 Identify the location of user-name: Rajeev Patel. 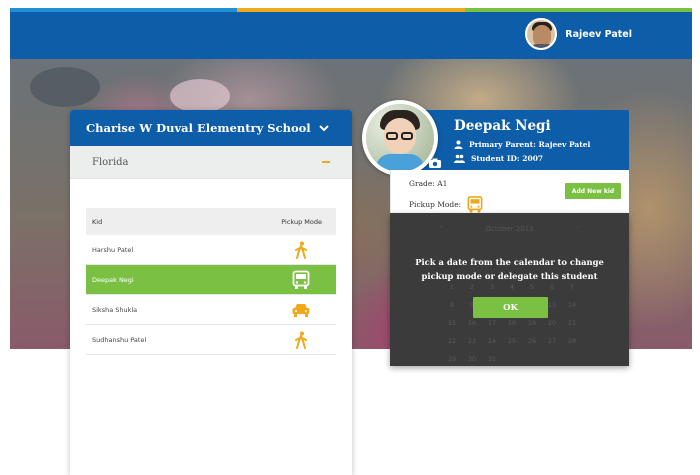
(598, 34).